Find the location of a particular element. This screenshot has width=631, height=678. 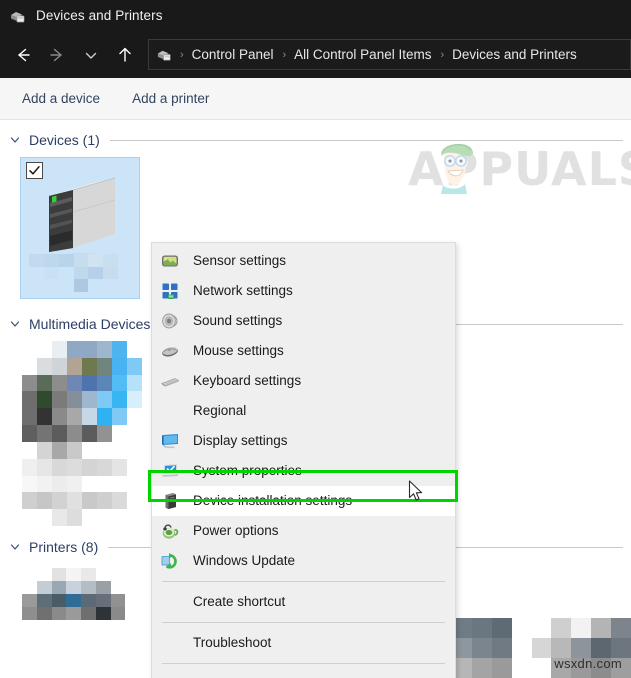

printer-tile-redacted is located at coordinates (81, 594).